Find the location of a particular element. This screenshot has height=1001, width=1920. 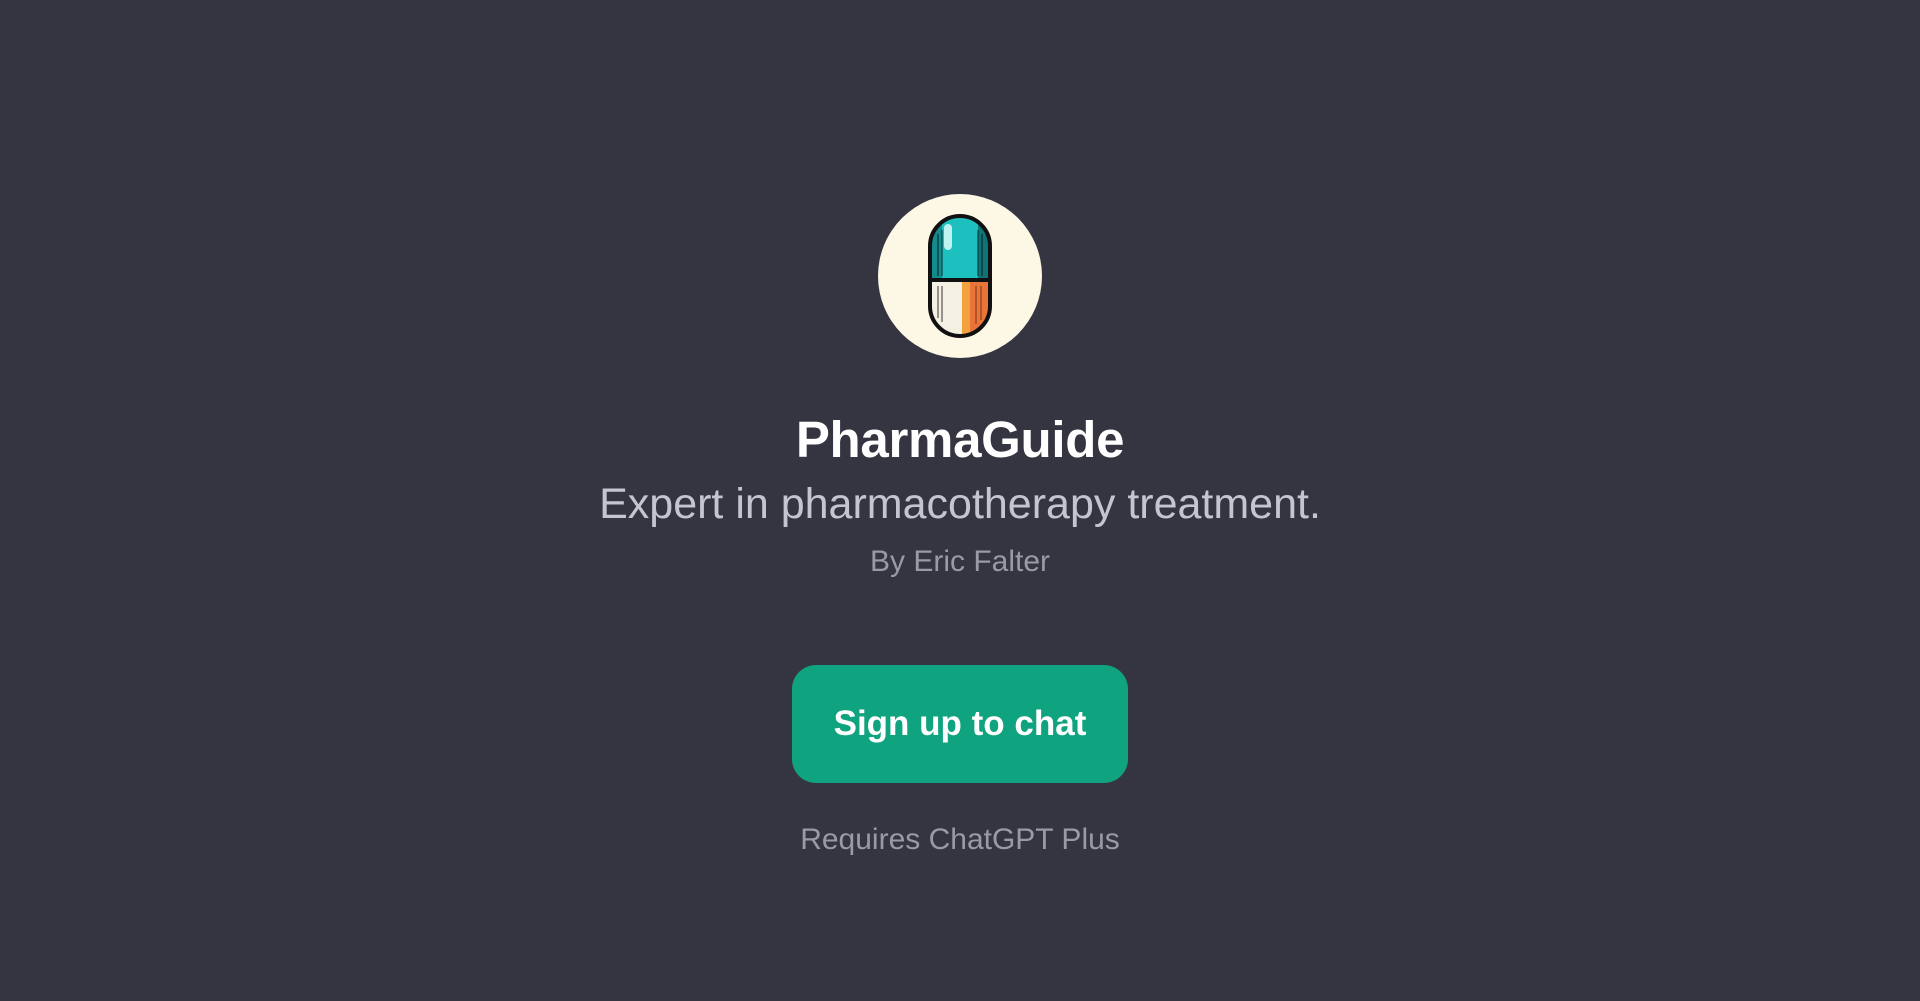

gpt-avatar is located at coordinates (960, 276).